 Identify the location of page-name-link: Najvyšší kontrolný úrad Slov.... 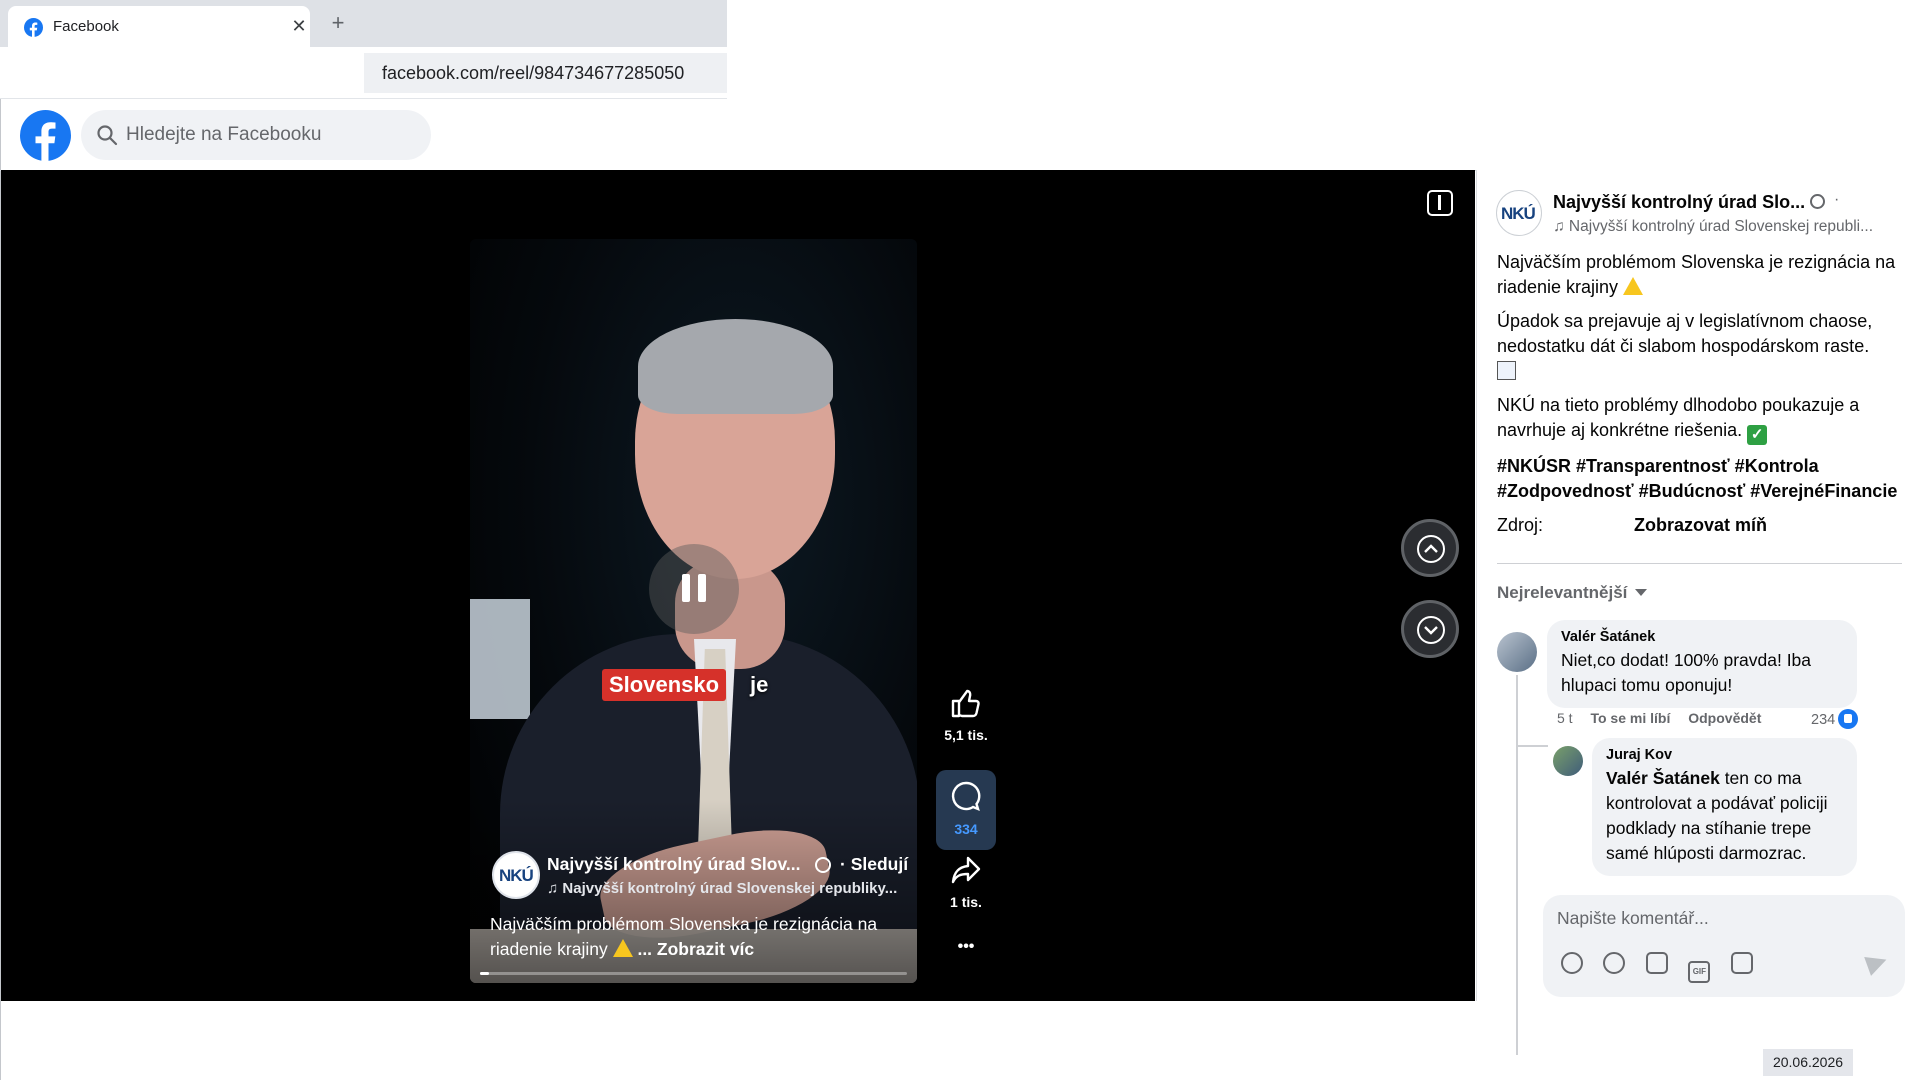
(674, 864).